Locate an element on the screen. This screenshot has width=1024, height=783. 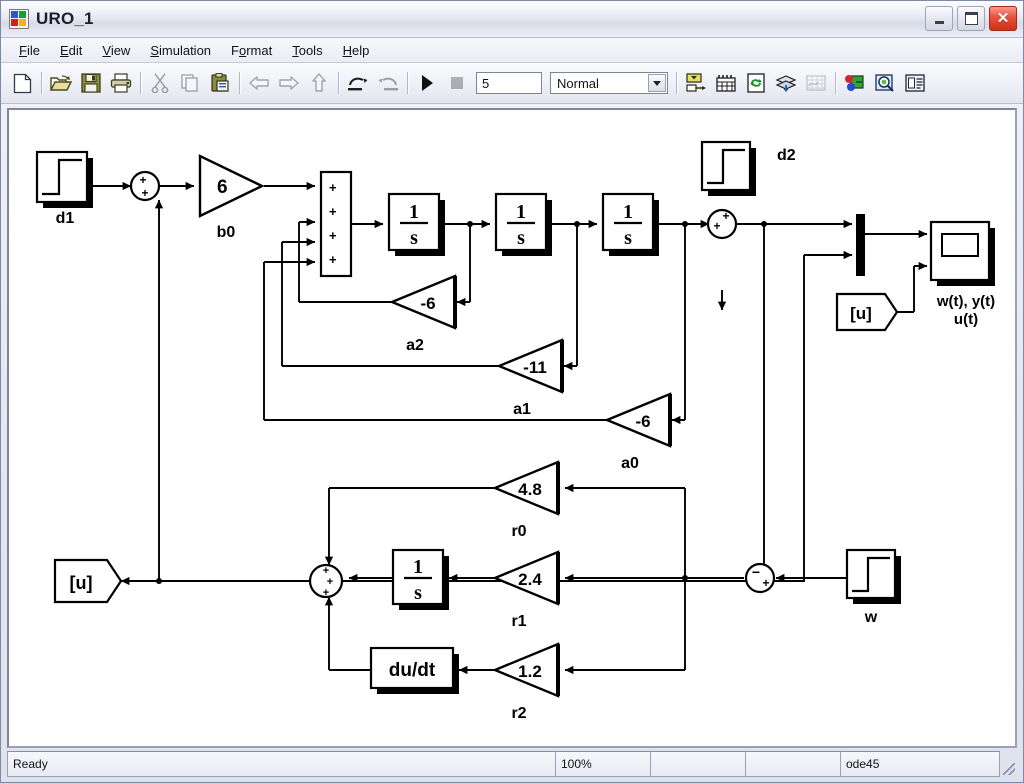
simulation-mode-select: Normal is located at coordinates (609, 83).